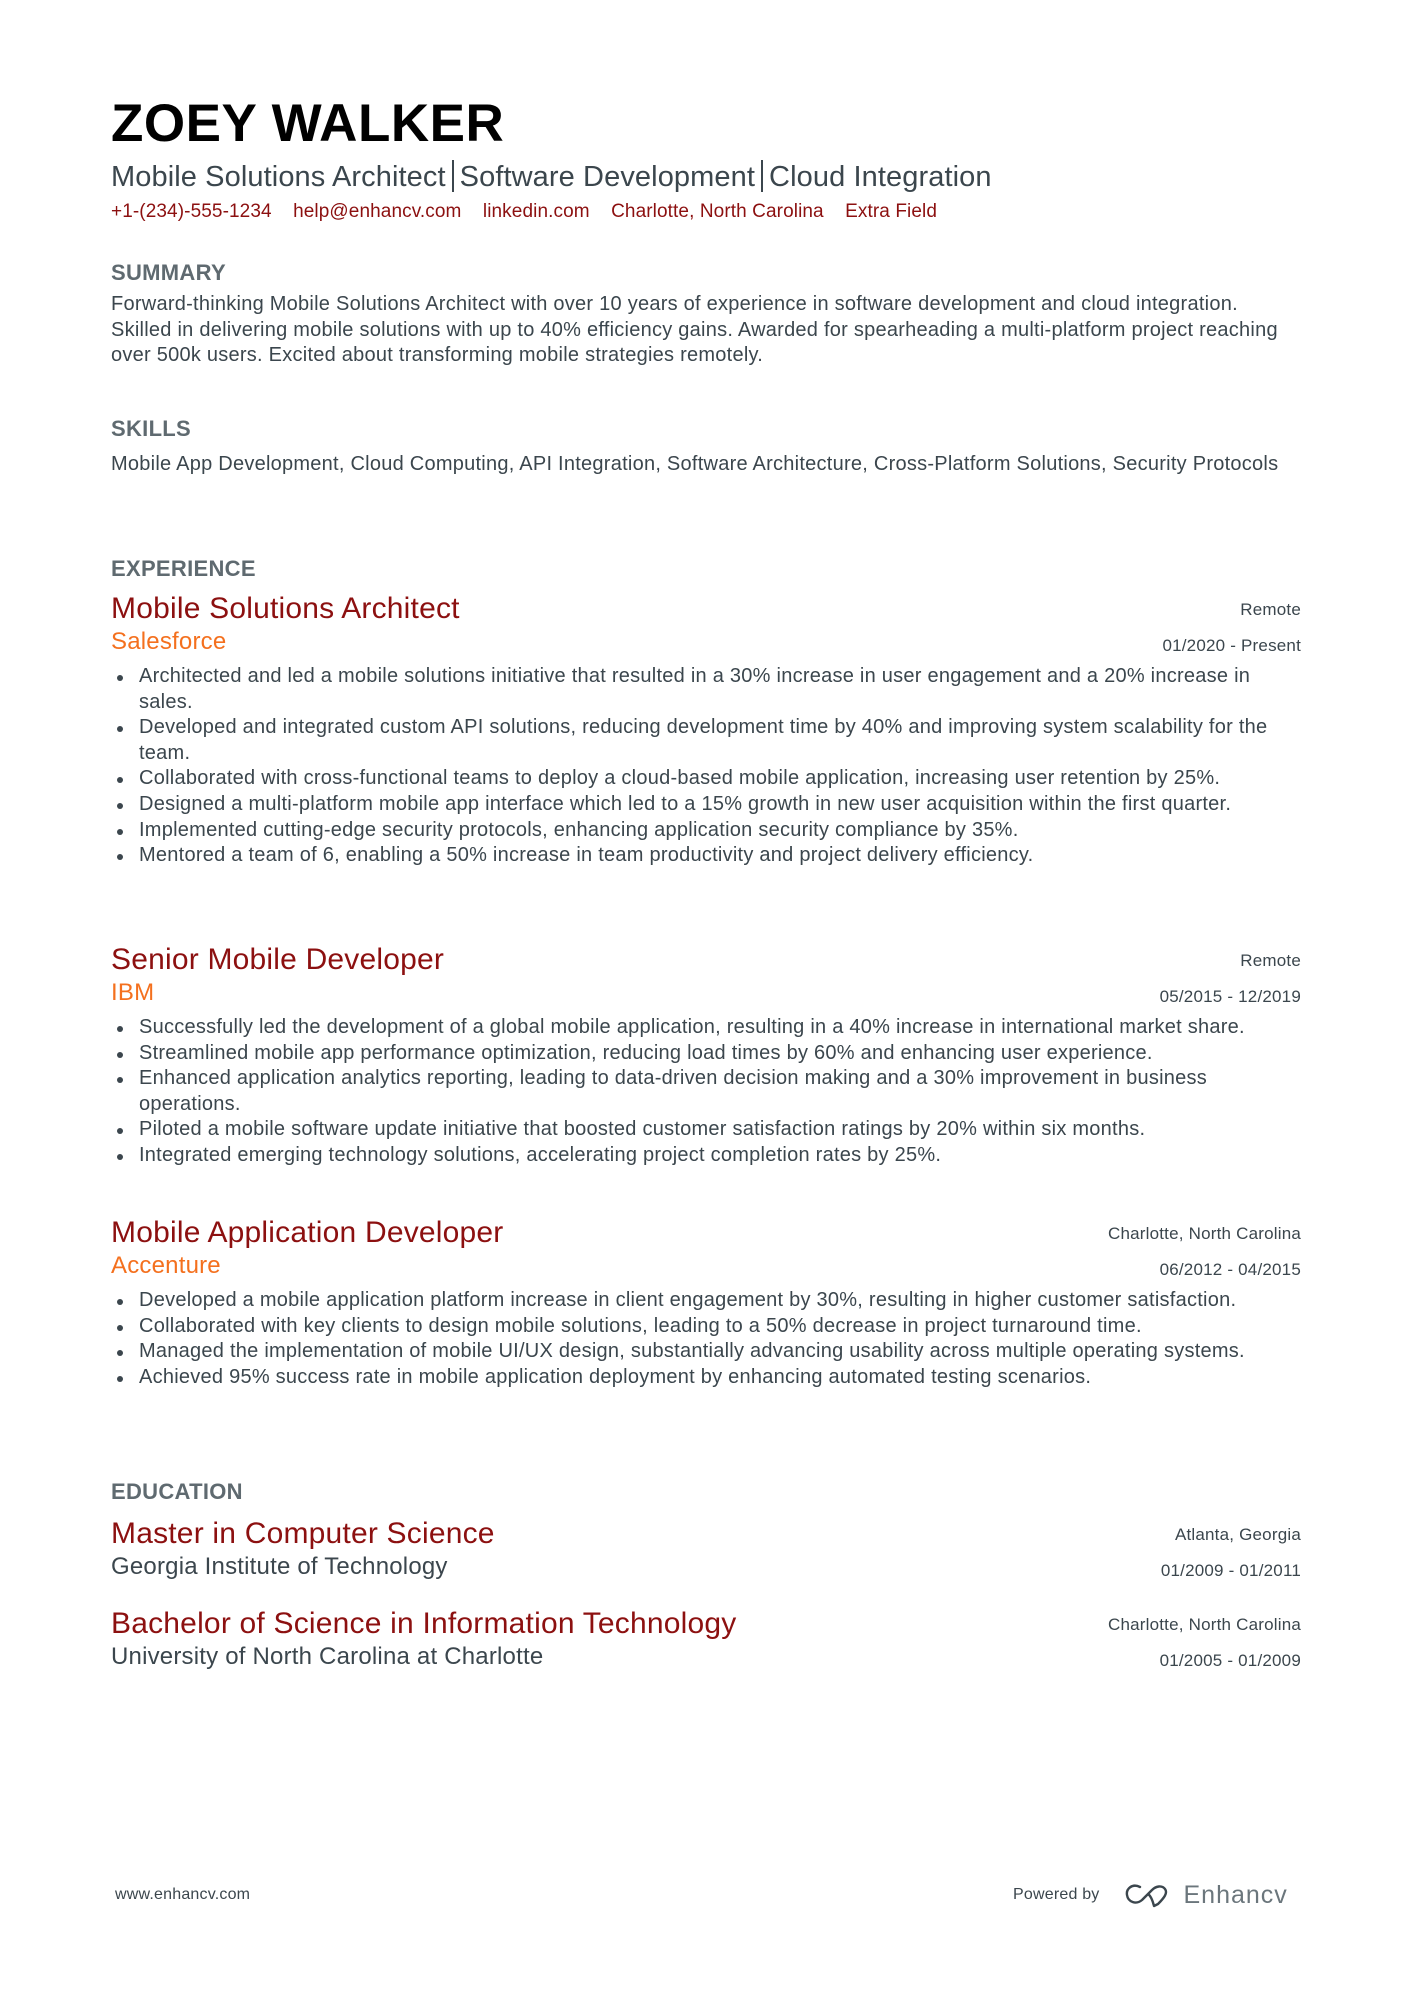 This screenshot has height=1995, width=1410. I want to click on footer-website-link: www.enhancv.com, so click(182, 1895).